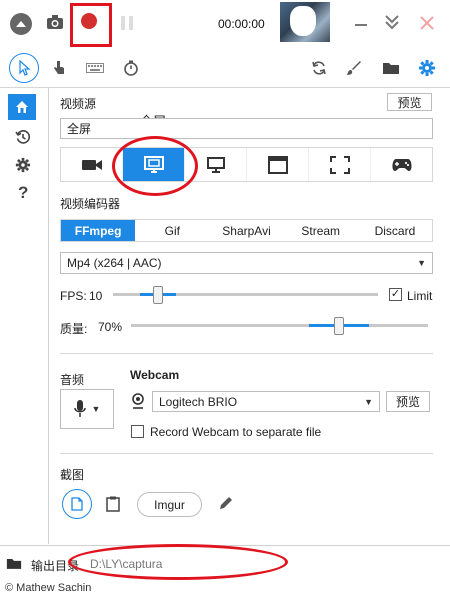 The height and width of the screenshot is (604, 450). Describe the element at coordinates (420, 296) in the screenshot. I see `limit-label: Limit` at that location.